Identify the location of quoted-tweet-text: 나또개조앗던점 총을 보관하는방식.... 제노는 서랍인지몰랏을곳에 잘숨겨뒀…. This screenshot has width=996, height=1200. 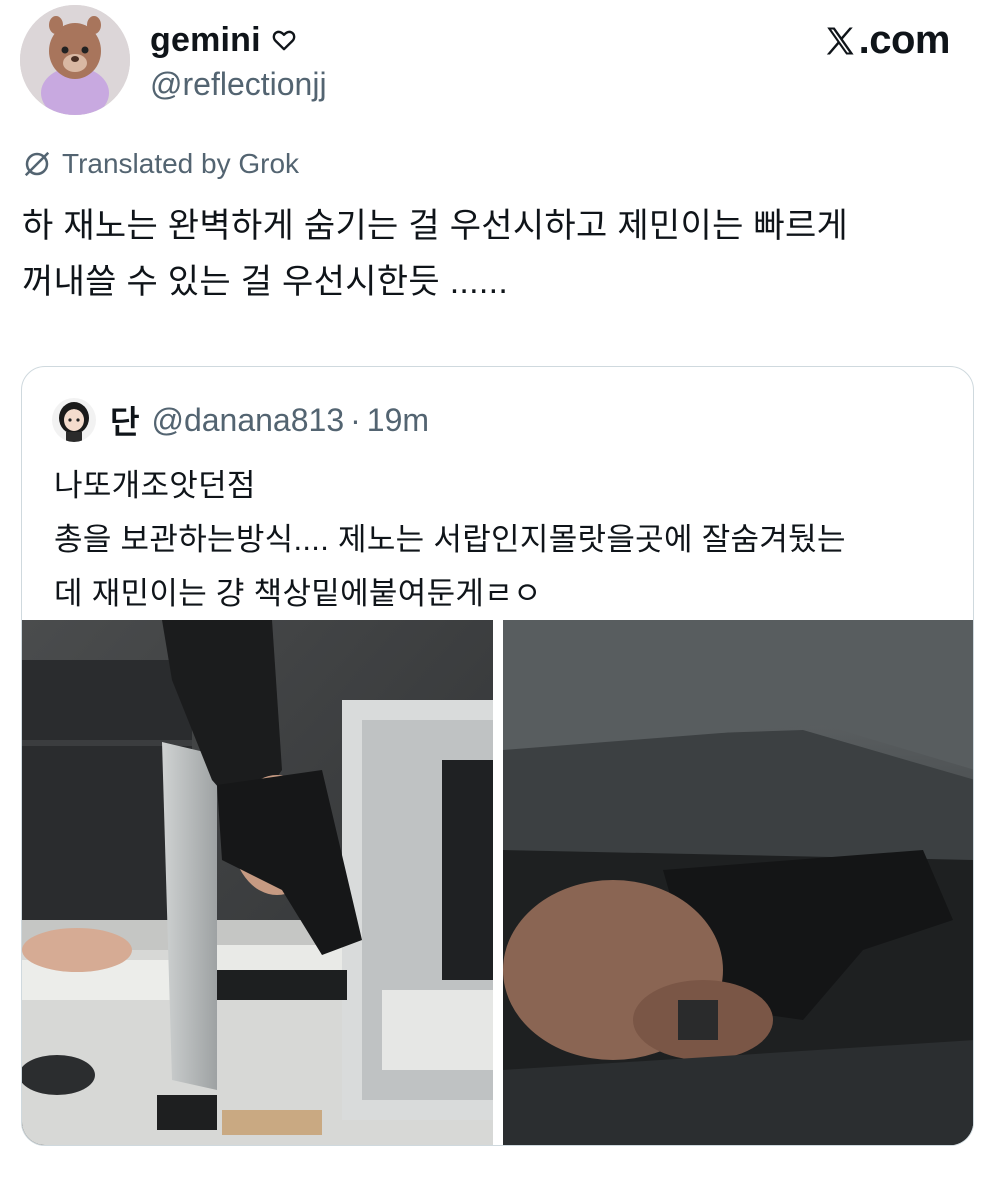
(504, 540).